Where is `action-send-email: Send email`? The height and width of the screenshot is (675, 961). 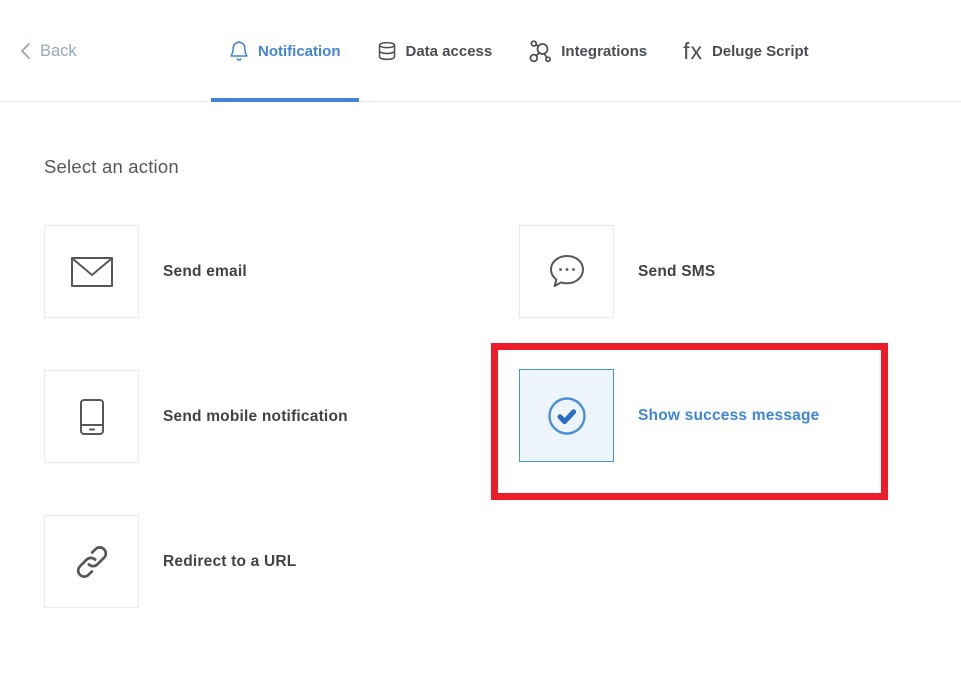
action-send-email: Send email is located at coordinates (145, 271).